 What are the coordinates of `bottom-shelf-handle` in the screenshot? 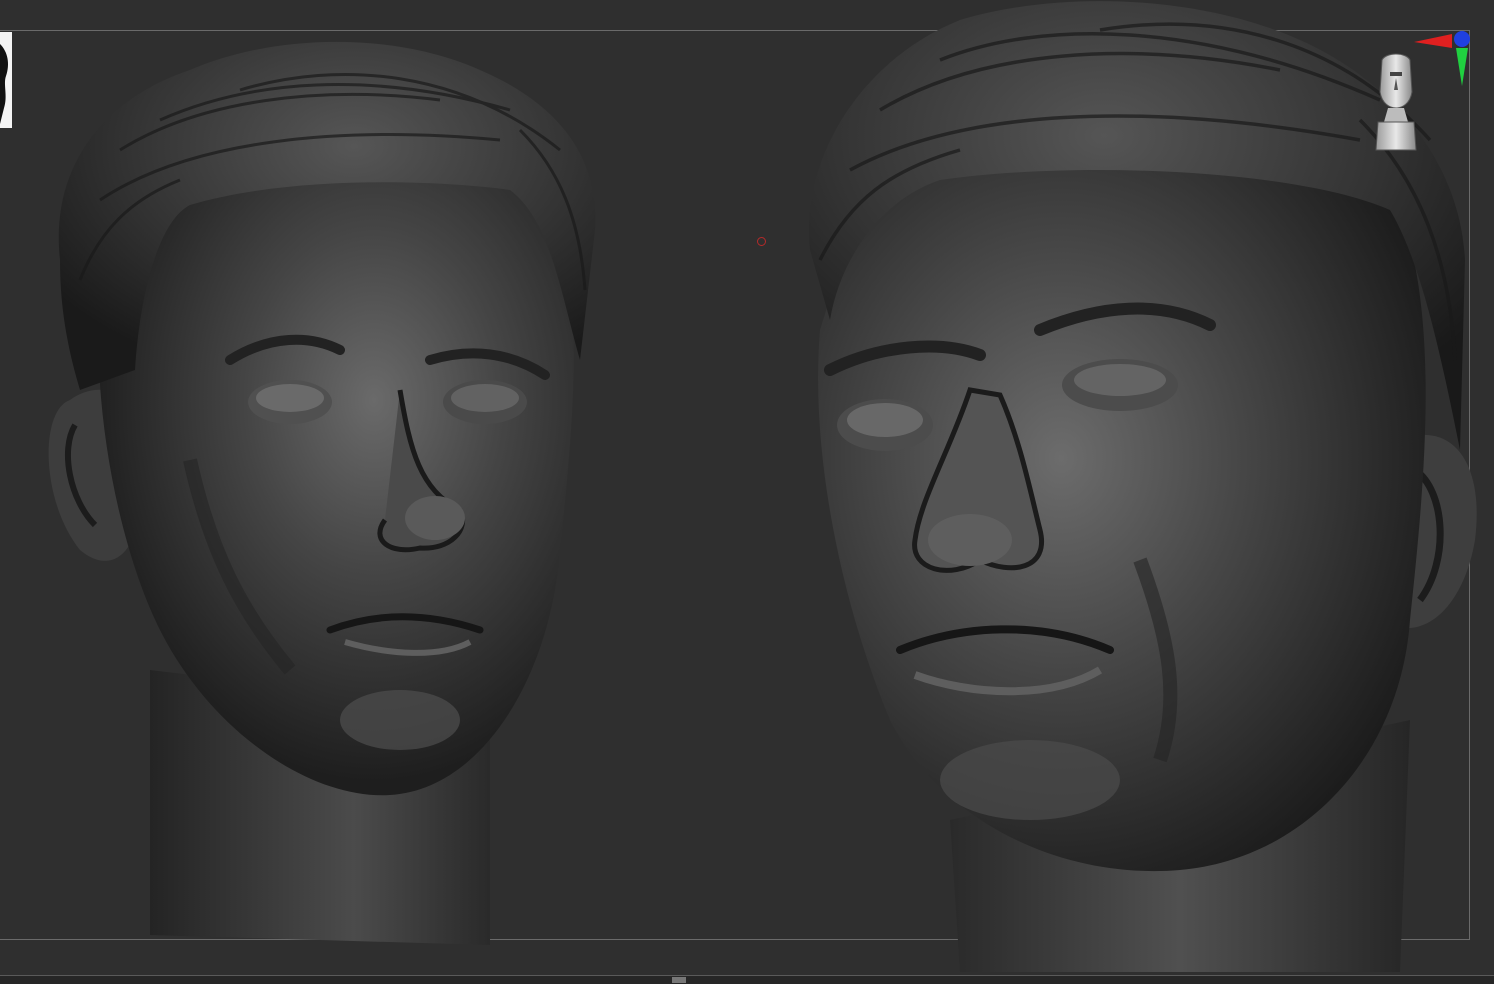 It's located at (679, 980).